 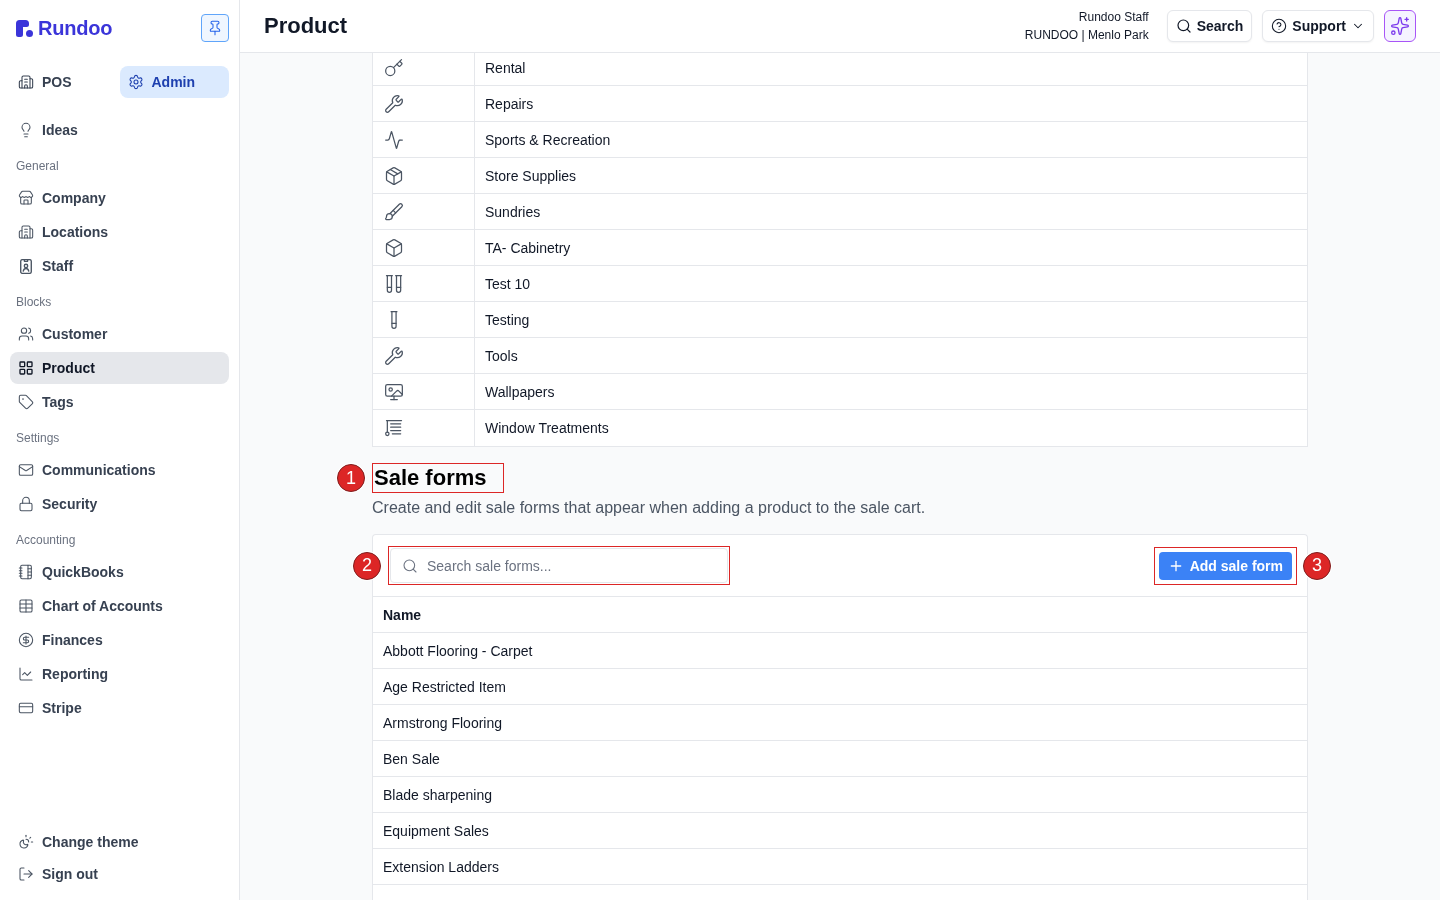 I want to click on table-cell: Test 10, so click(x=890, y=283).